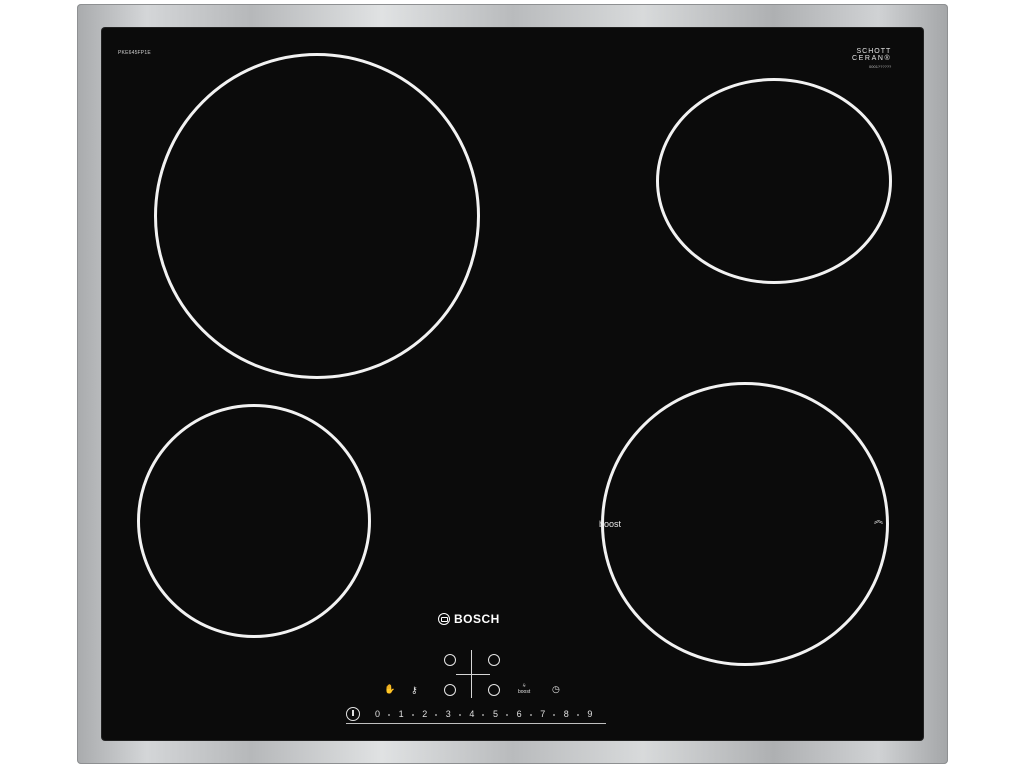  I want to click on power-level-0: 0, so click(377, 714).